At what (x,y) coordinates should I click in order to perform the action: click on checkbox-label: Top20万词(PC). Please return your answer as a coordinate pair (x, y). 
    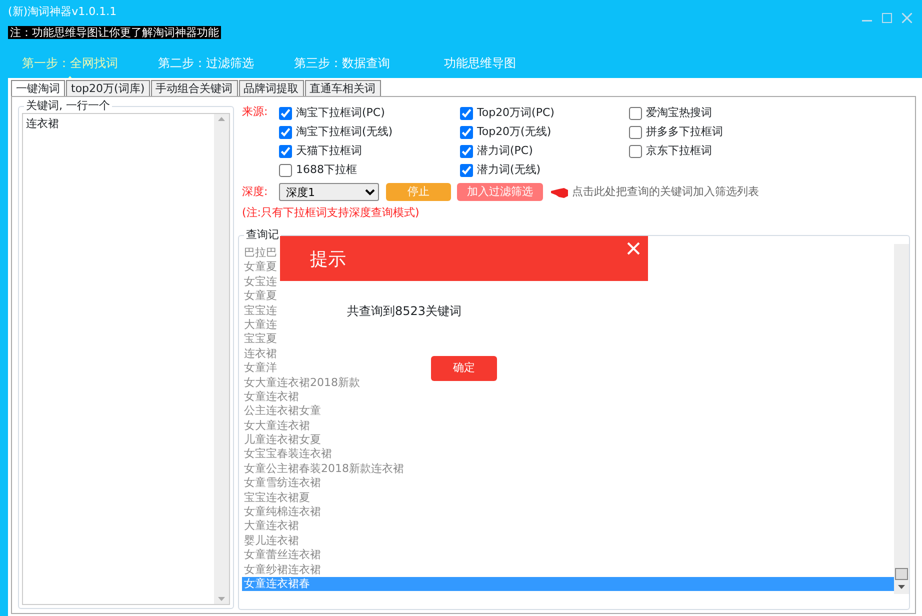
    Looking at the image, I should click on (515, 113).